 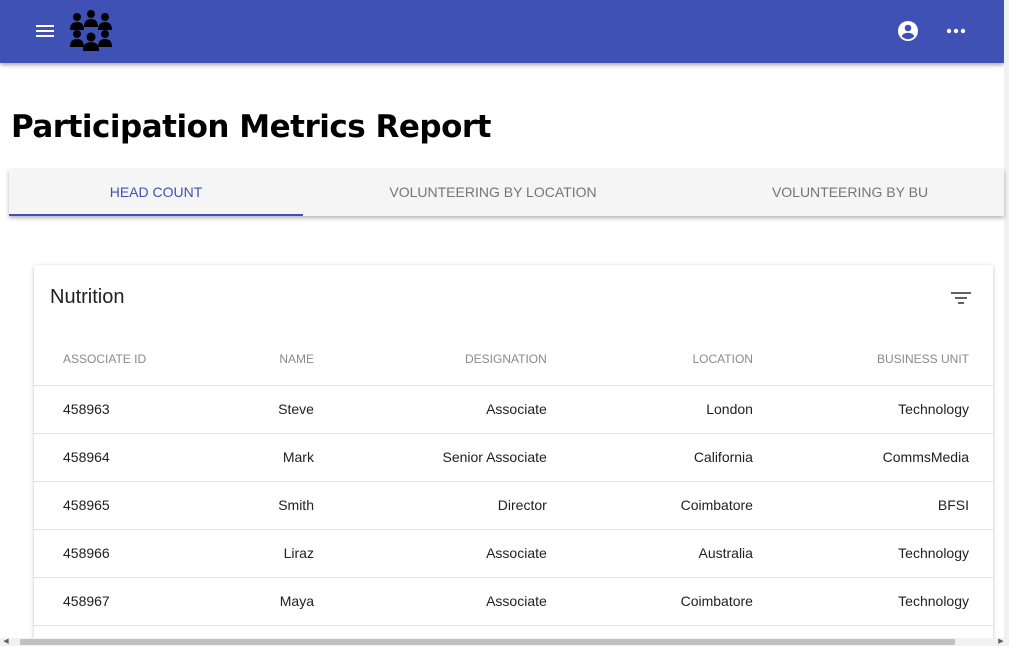 What do you see at coordinates (908, 31) in the screenshot?
I see `account-circle-icon` at bounding box center [908, 31].